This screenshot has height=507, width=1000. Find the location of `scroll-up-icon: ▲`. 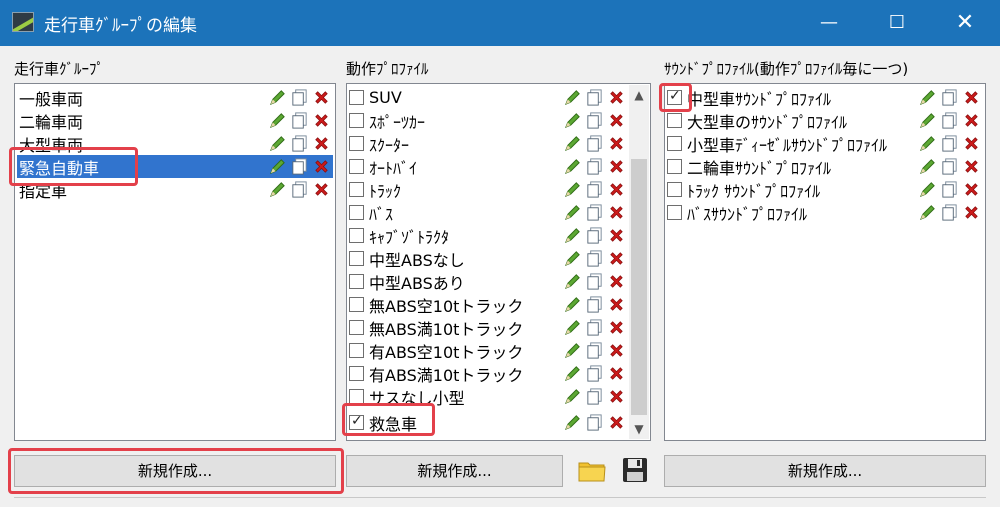

scroll-up-icon: ▲ is located at coordinates (639, 95).